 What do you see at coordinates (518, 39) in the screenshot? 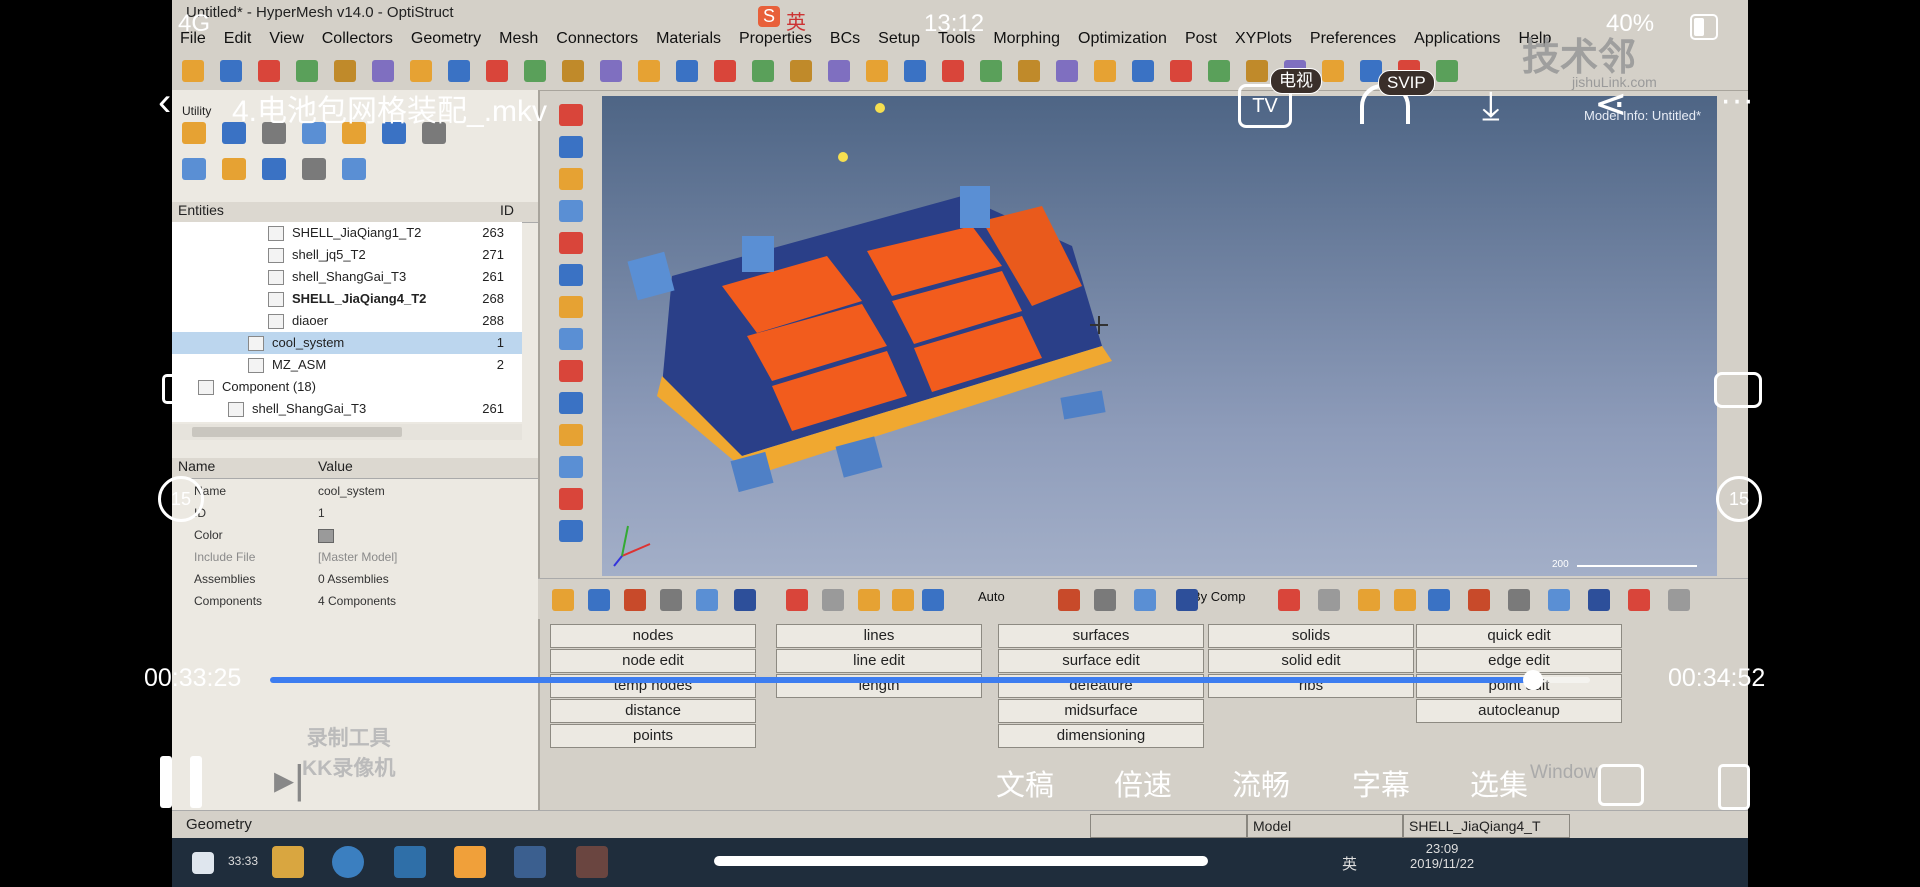
I see `menu-mesh: Mesh` at bounding box center [518, 39].